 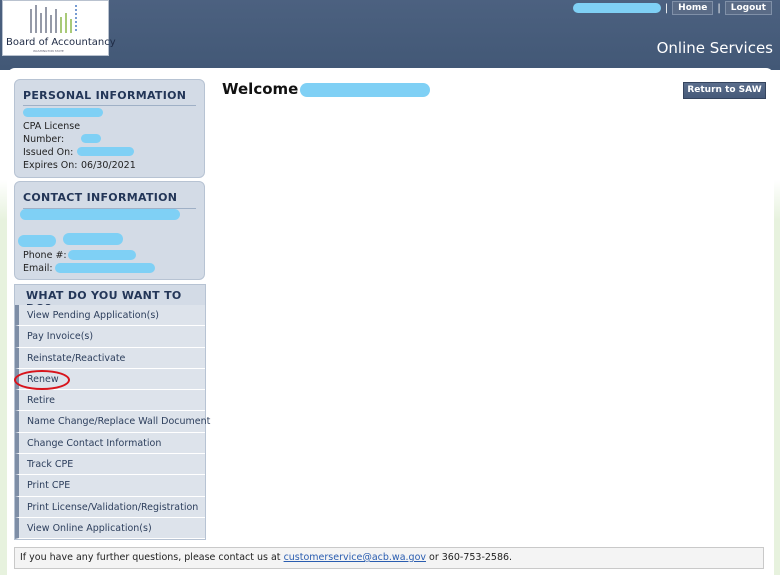 I want to click on redacted-email, so click(x=105, y=268).